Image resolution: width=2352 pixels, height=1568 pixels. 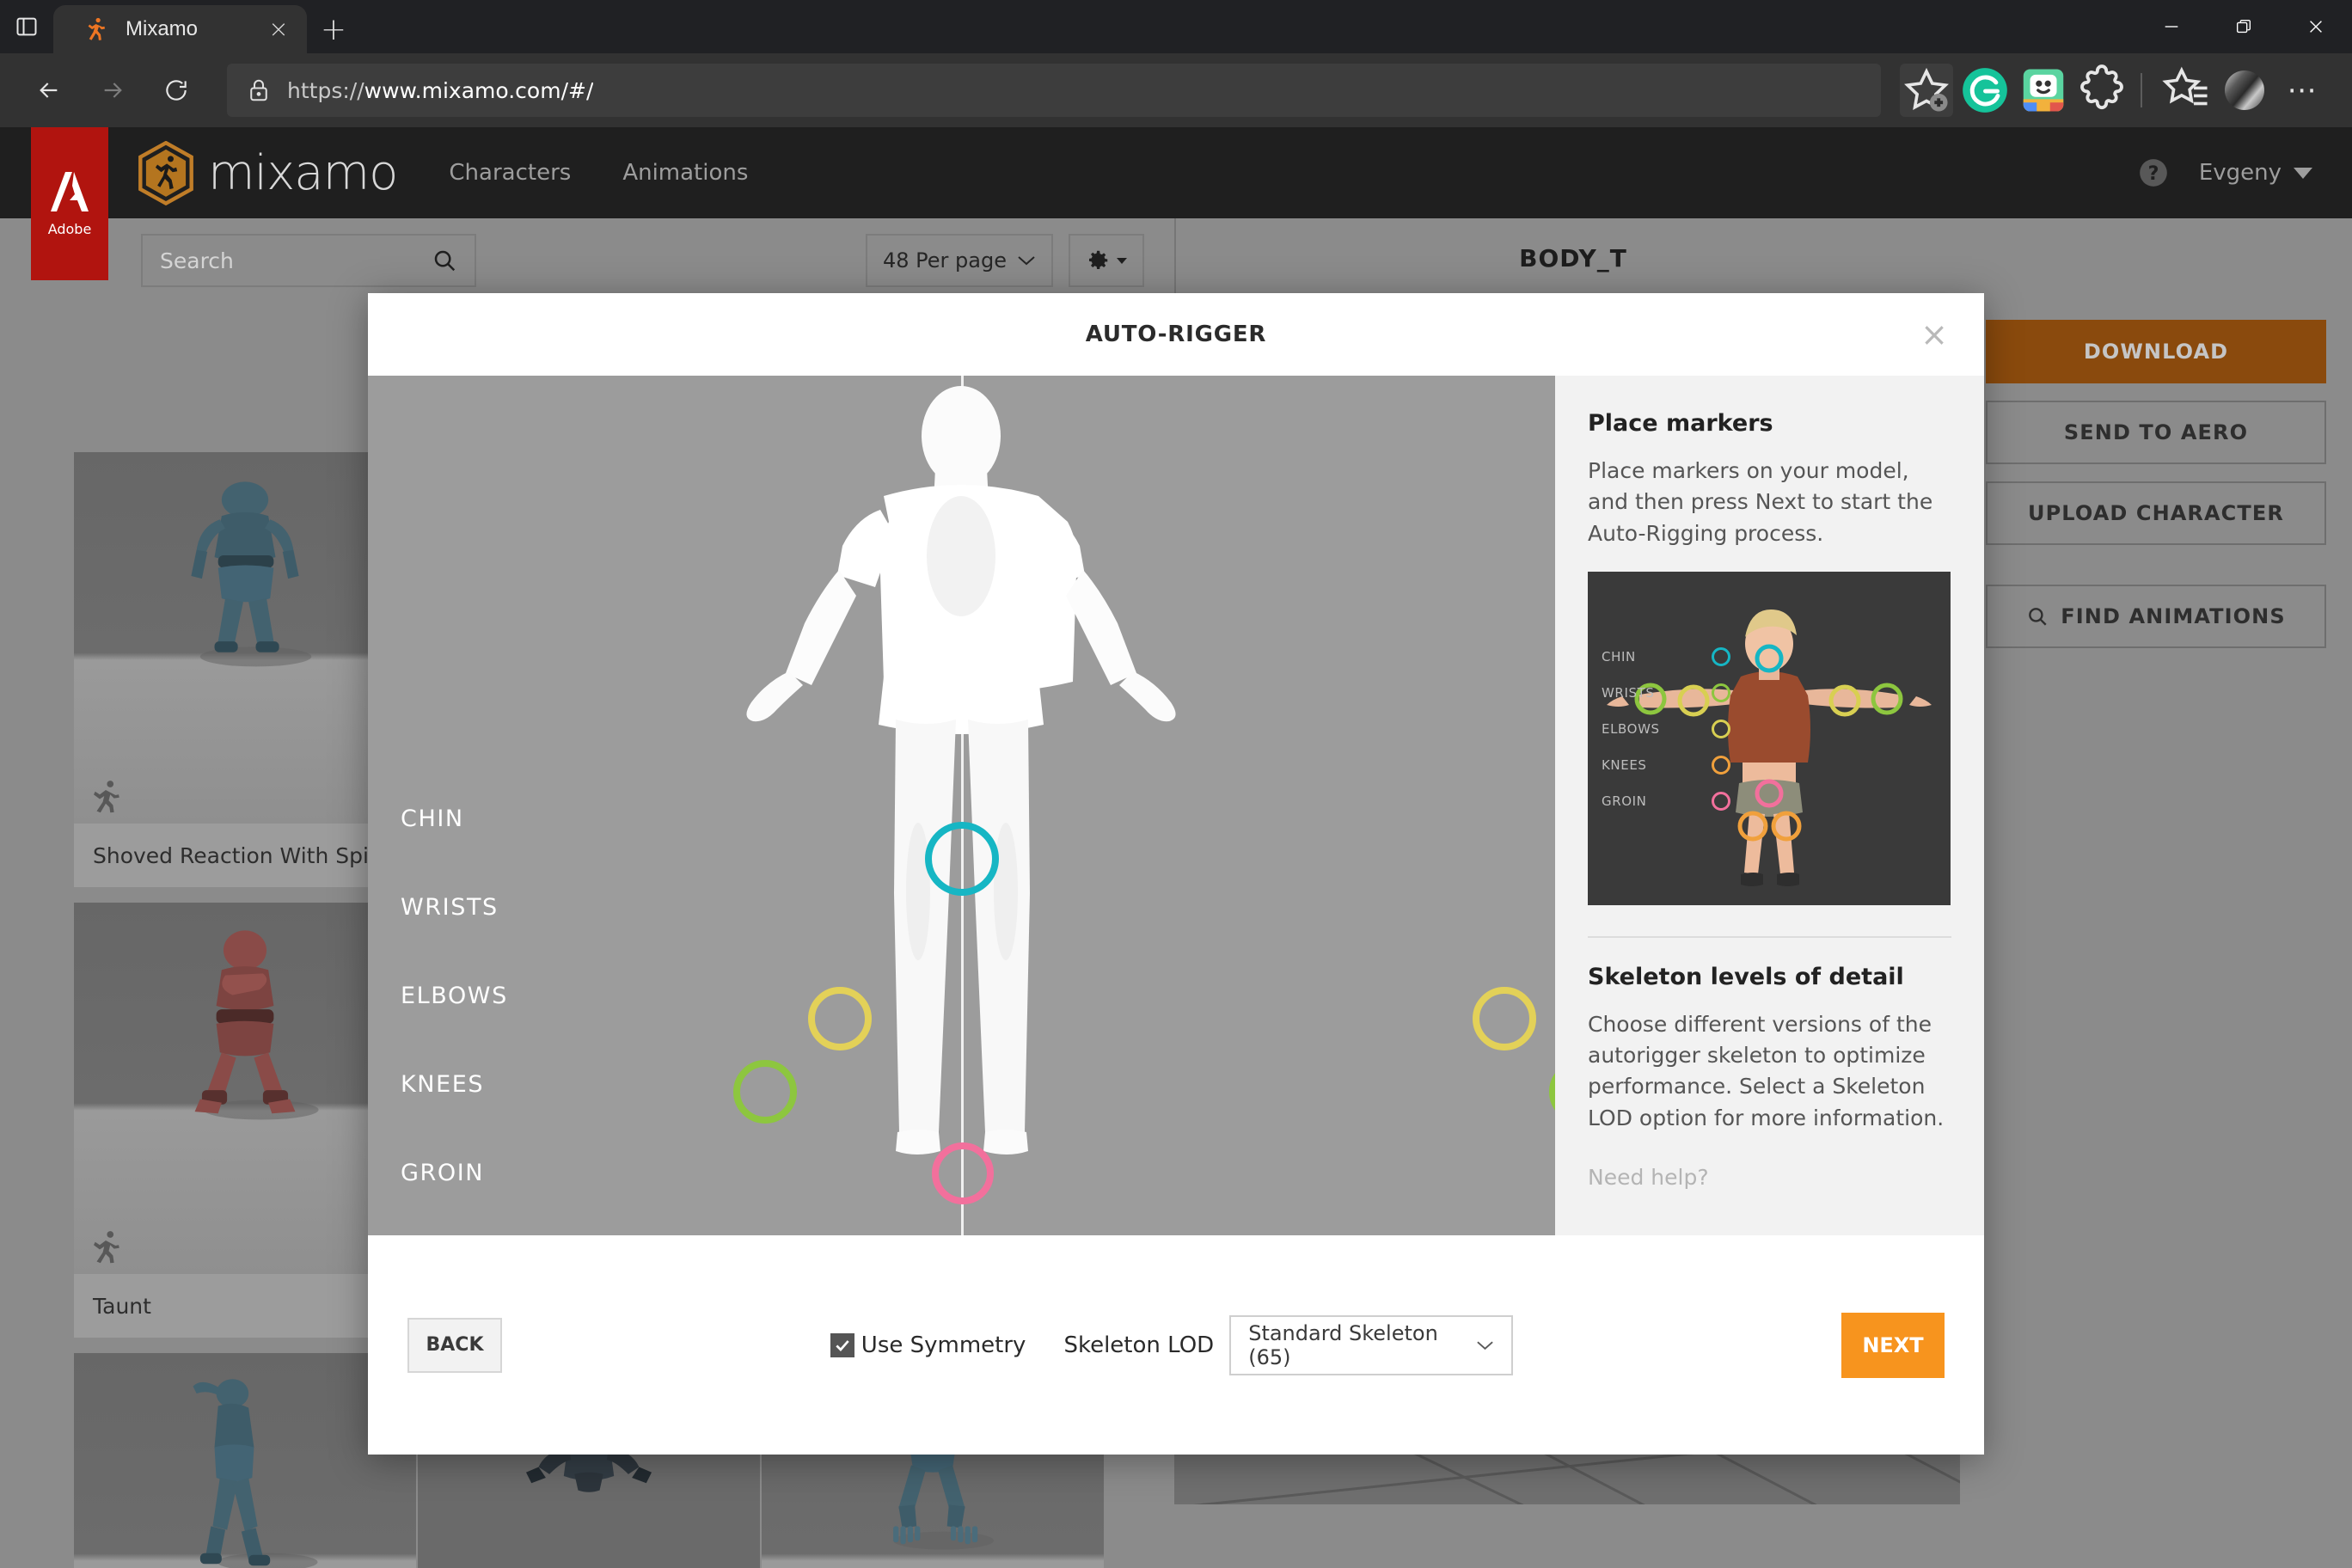 I want to click on adobe-a-icon, so click(x=69, y=191).